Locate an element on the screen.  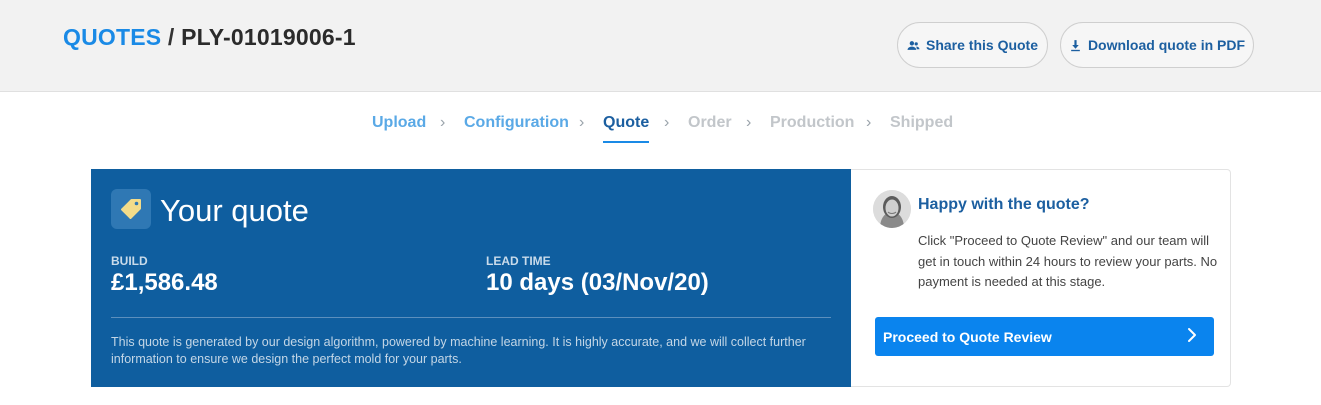
download-pdf-label: Download quote in PDF is located at coordinates (1166, 45).